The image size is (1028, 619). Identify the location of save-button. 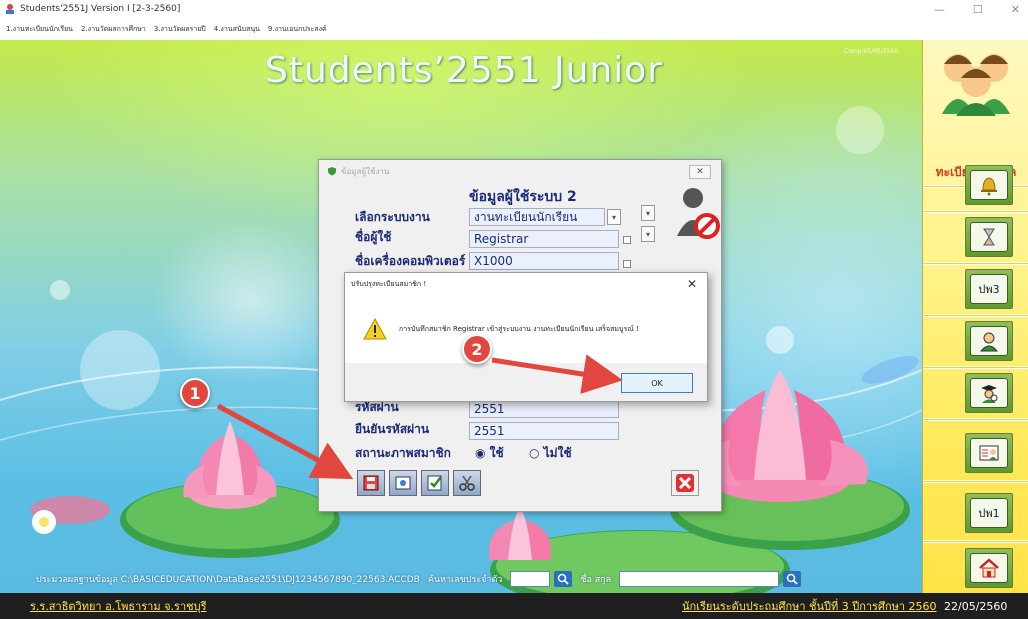
(371, 483).